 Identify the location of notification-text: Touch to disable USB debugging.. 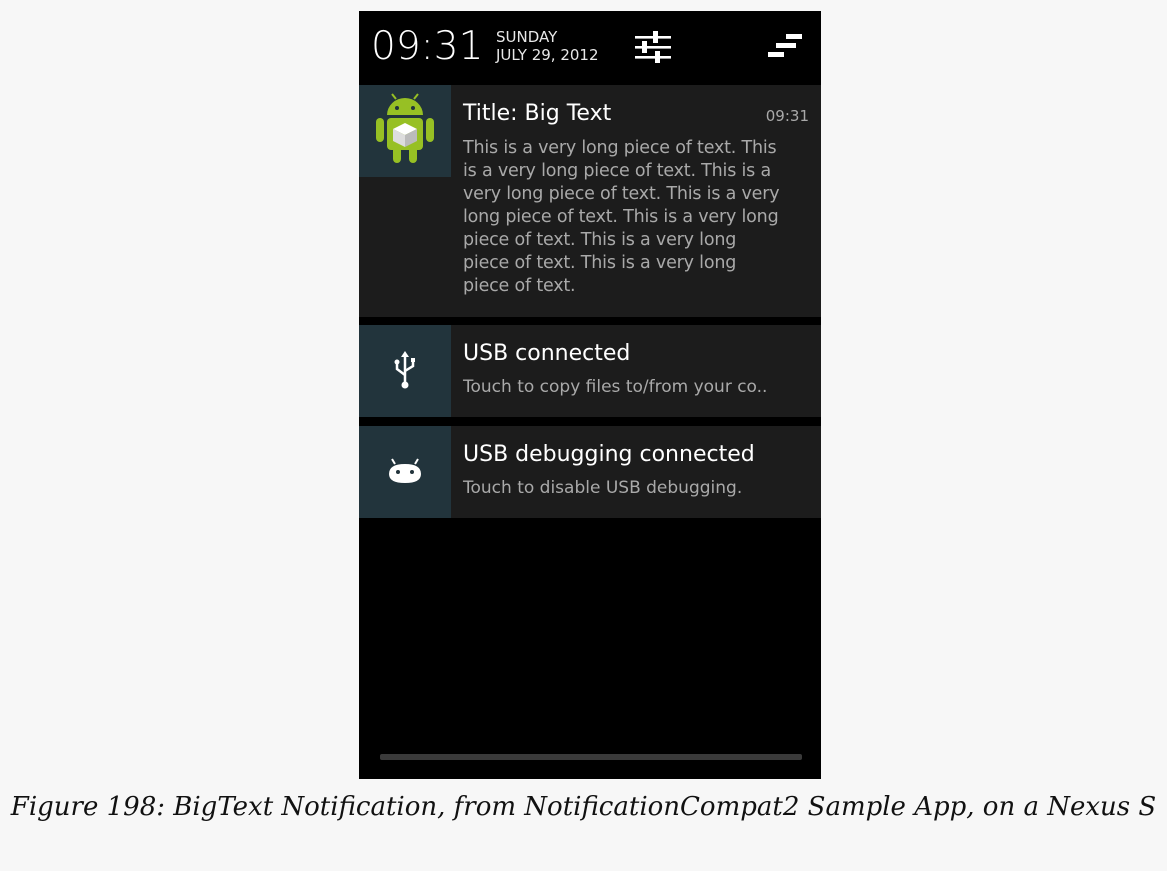
(603, 488).